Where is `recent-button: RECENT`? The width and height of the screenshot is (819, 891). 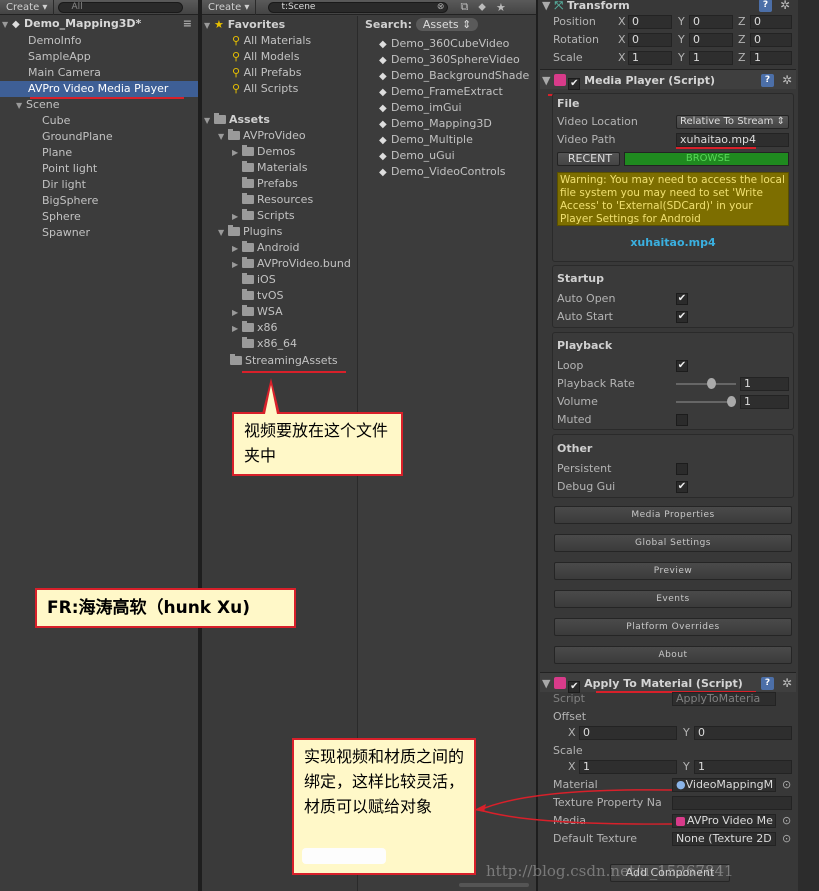
recent-button: RECENT is located at coordinates (588, 159).